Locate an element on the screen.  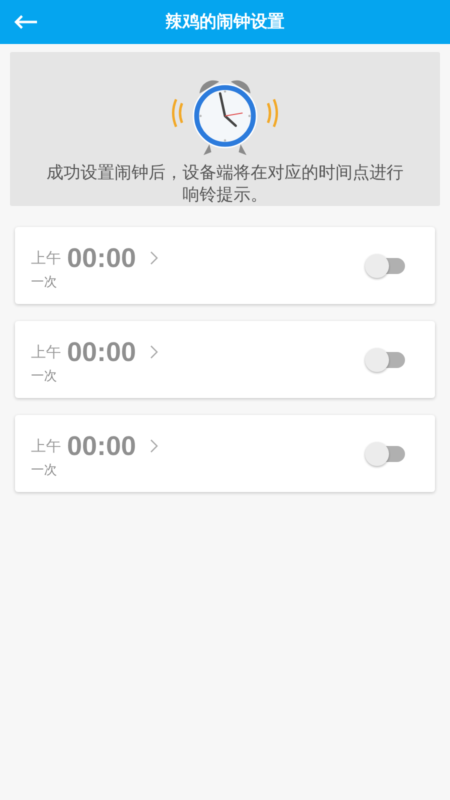
info-message: 成功设置闹钟后，设备端将在对应的时间点进行响铃提示。 is located at coordinates (225, 184).